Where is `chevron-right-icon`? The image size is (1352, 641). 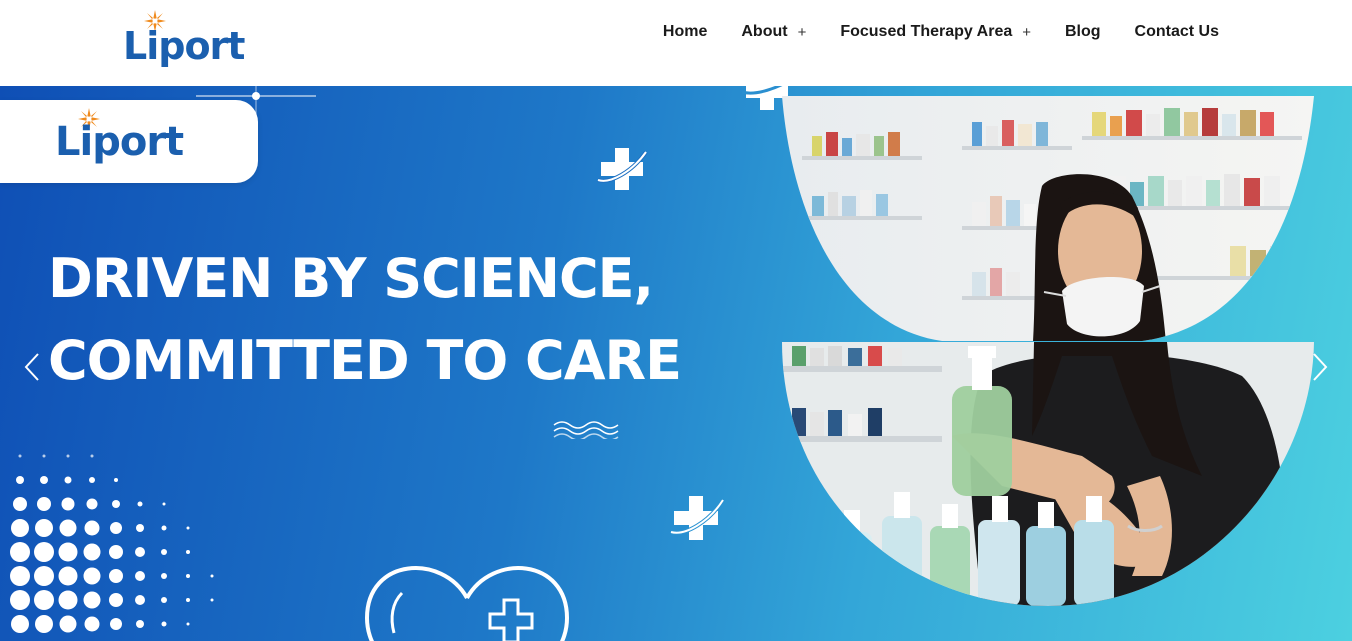
chevron-right-icon is located at coordinates (1320, 367).